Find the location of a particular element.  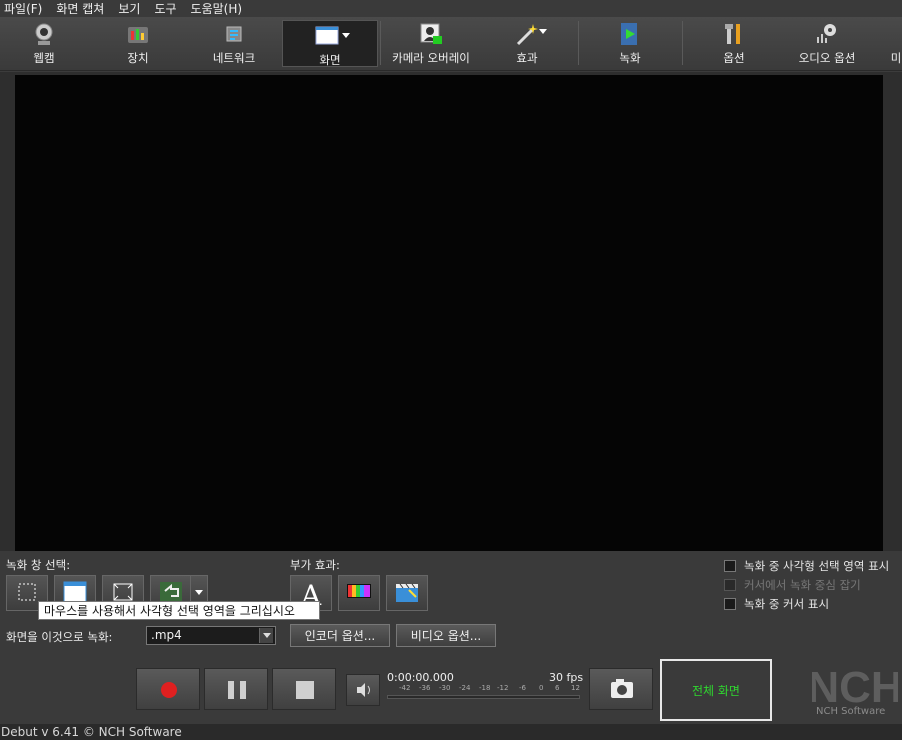

meter-tick: 6 is located at coordinates (557, 688).